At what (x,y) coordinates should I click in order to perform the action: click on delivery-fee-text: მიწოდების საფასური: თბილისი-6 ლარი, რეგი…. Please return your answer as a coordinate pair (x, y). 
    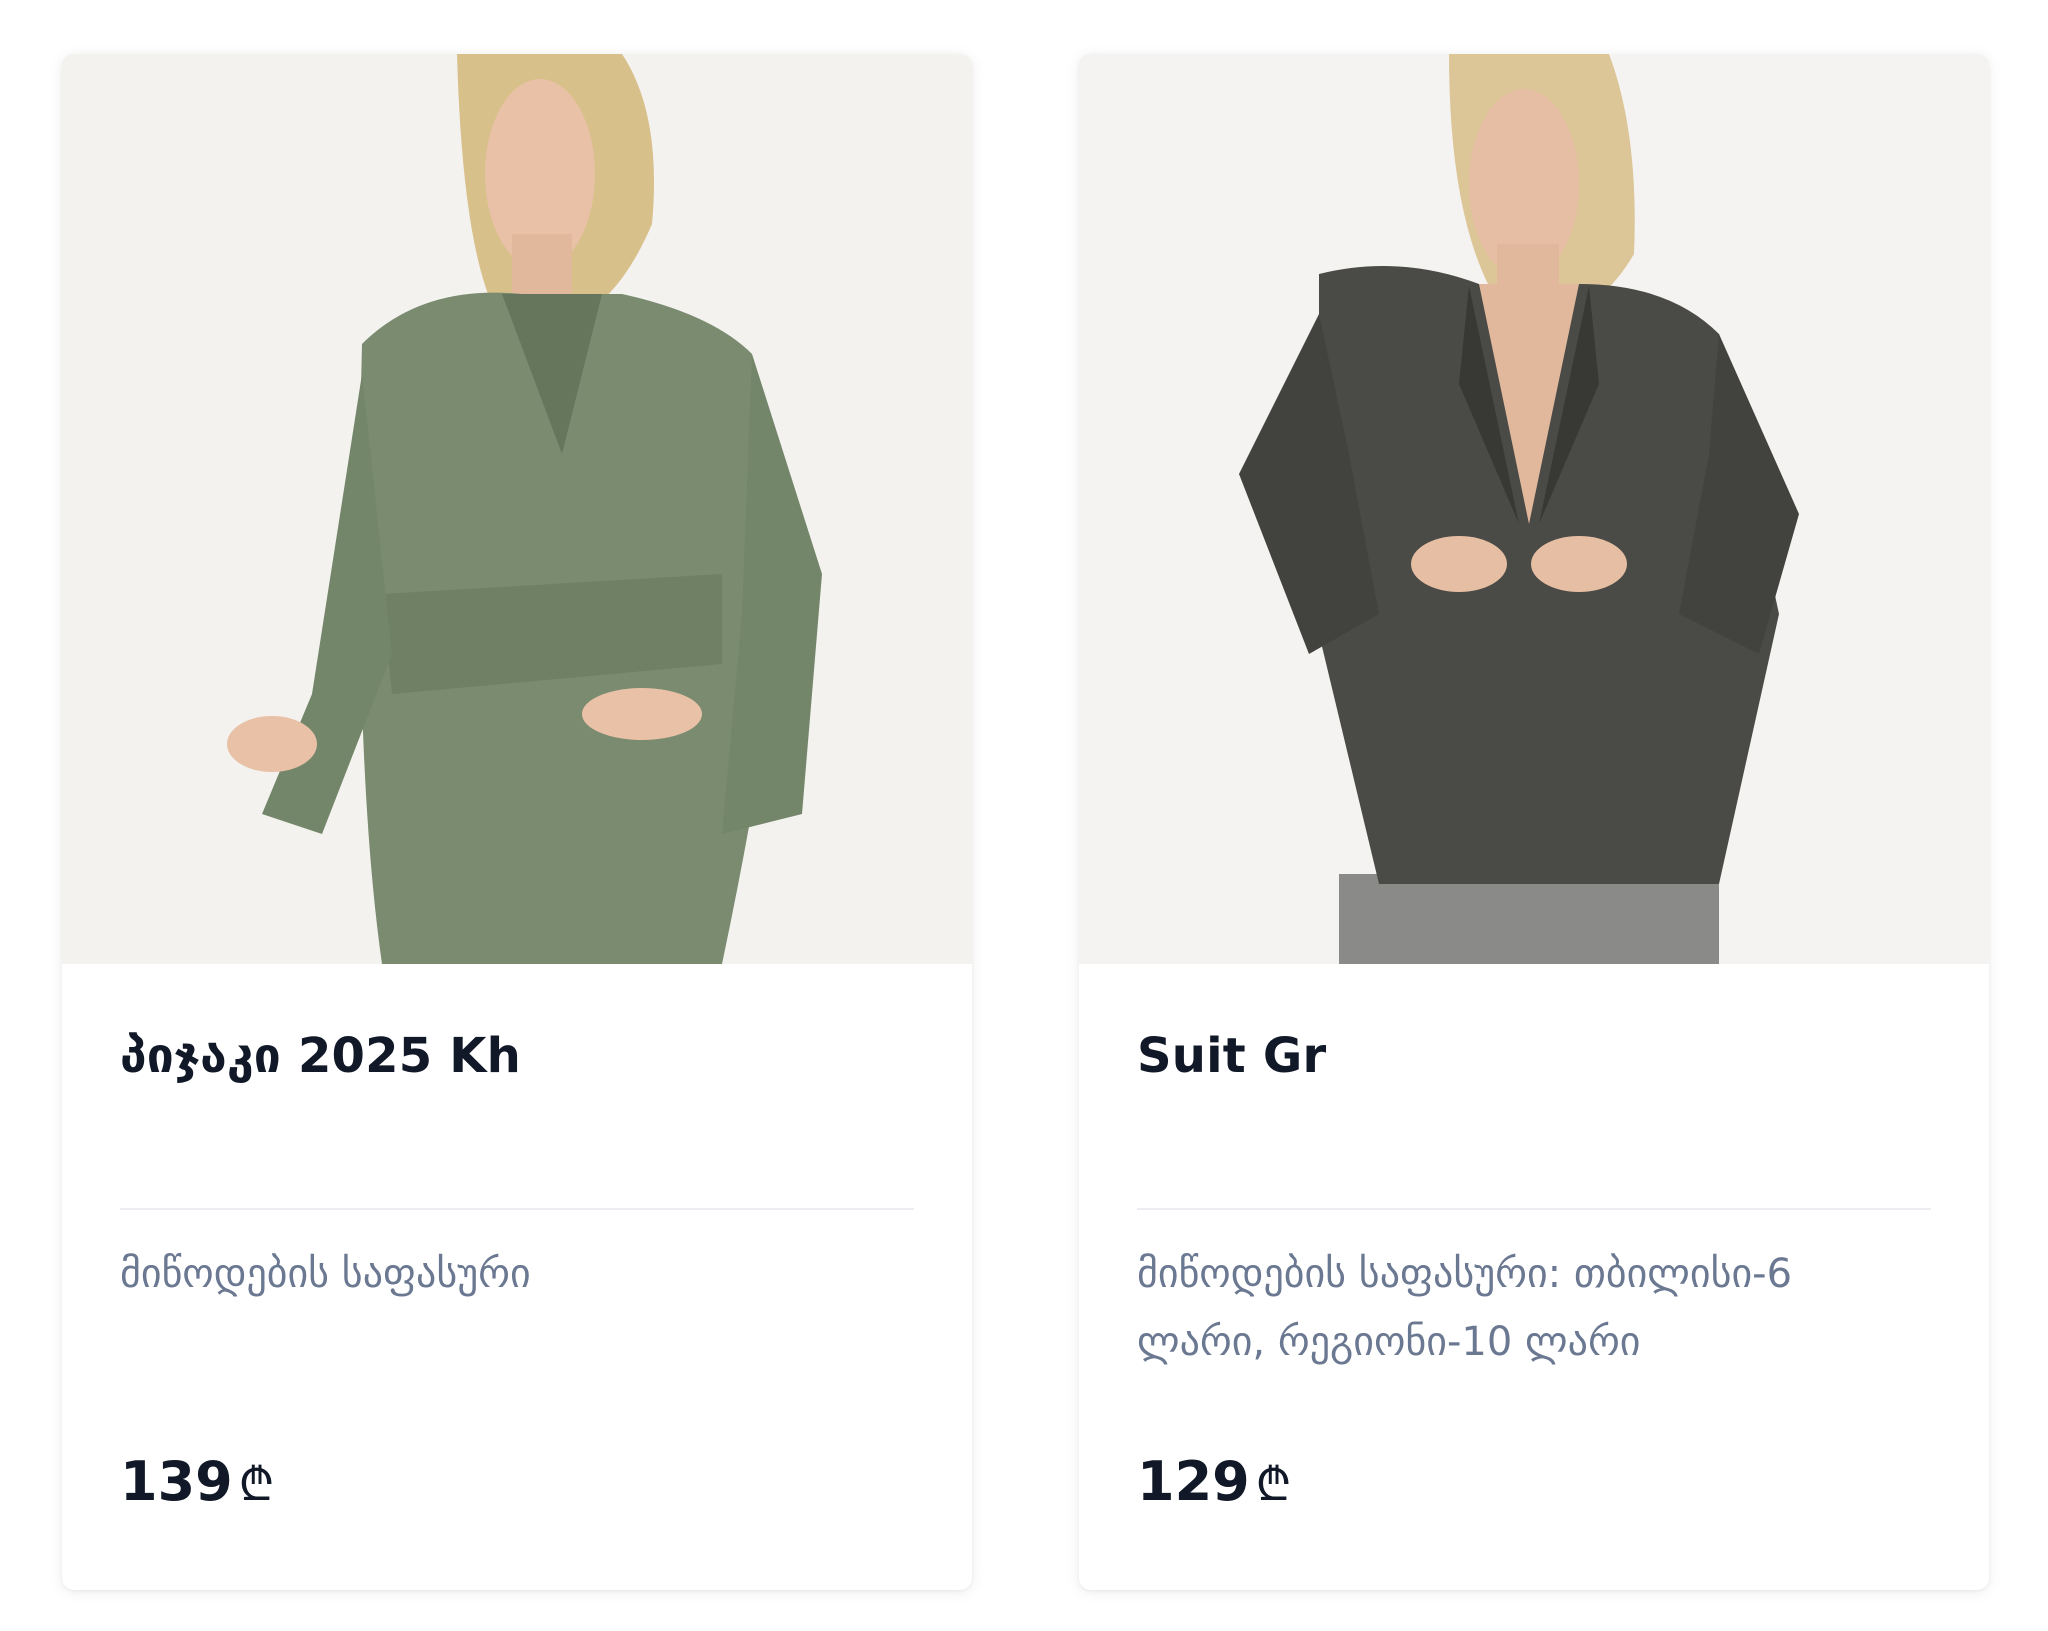
    Looking at the image, I should click on (1465, 1308).